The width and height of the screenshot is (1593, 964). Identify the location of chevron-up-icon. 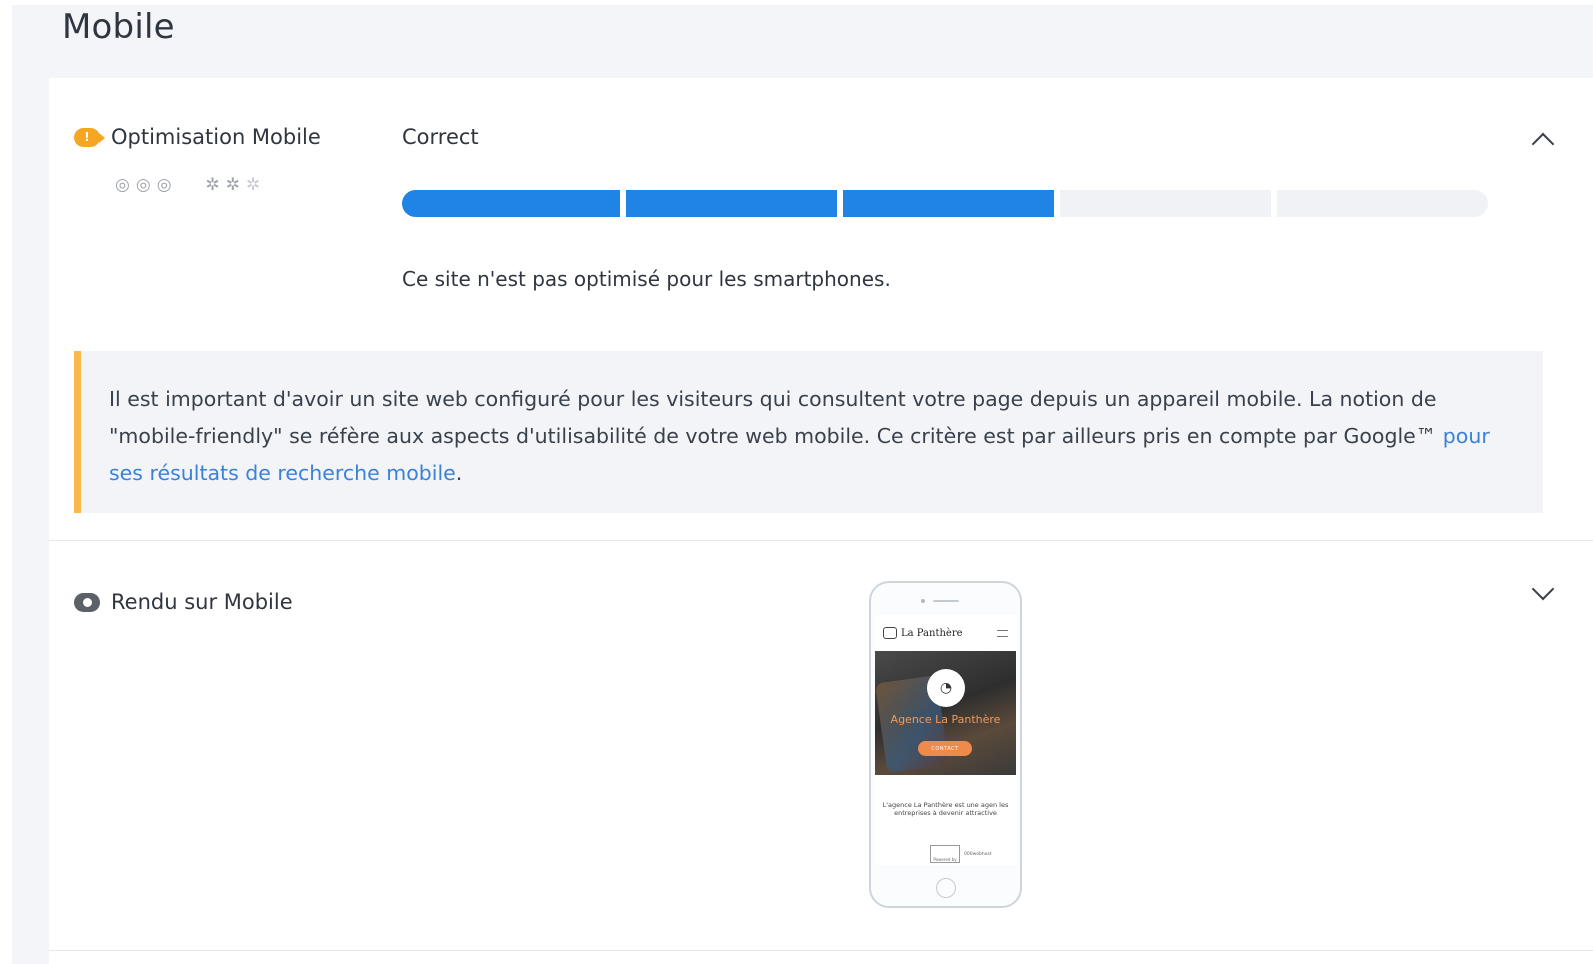
(1543, 144).